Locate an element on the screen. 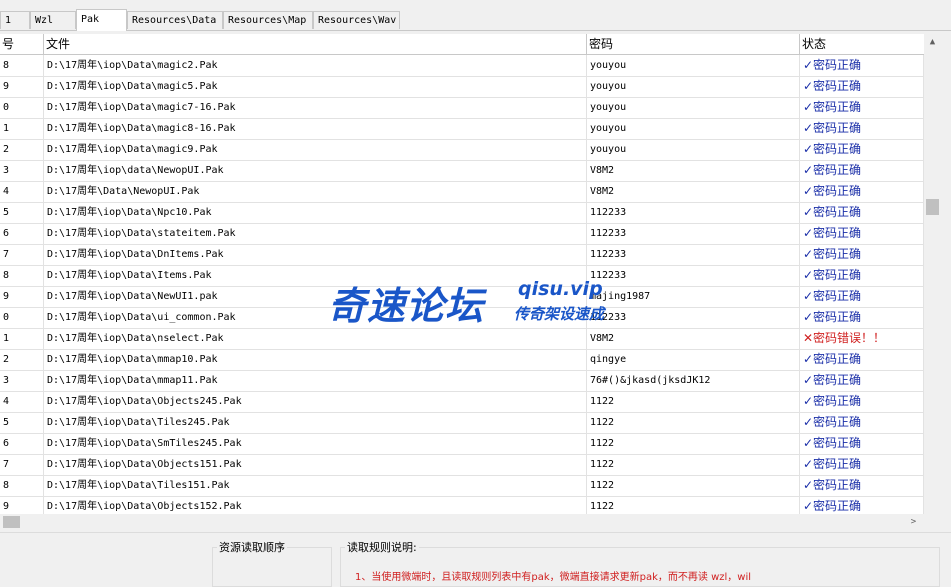  table-row: 8 D:\17周年\iop\Data\Tiles151.Pak 1122 ✓密码正确 is located at coordinates (462, 486).